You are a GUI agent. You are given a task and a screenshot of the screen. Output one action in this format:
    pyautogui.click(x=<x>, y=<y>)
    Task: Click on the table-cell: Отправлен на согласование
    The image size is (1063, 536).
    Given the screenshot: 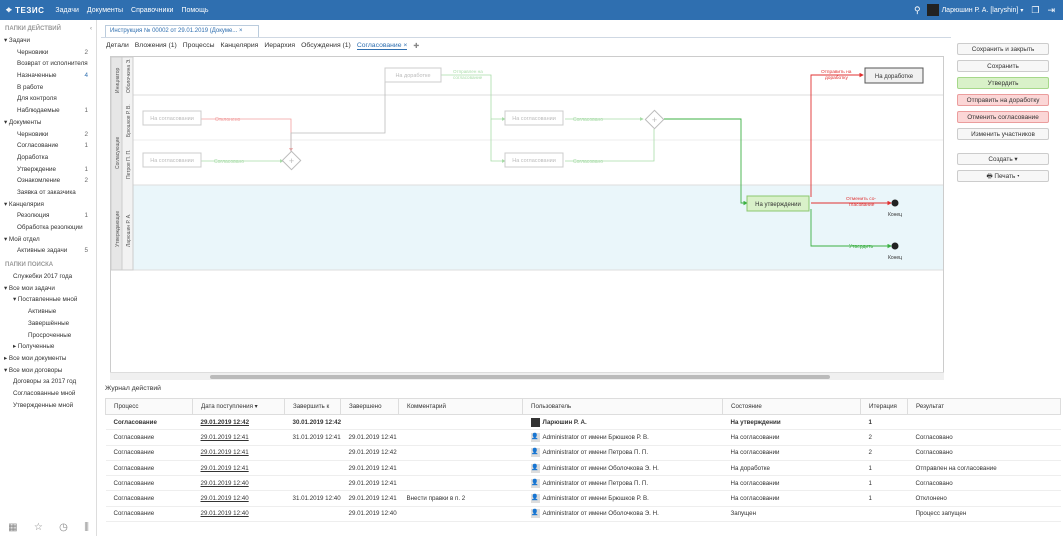 What is the action you would take?
    pyautogui.click(x=984, y=468)
    